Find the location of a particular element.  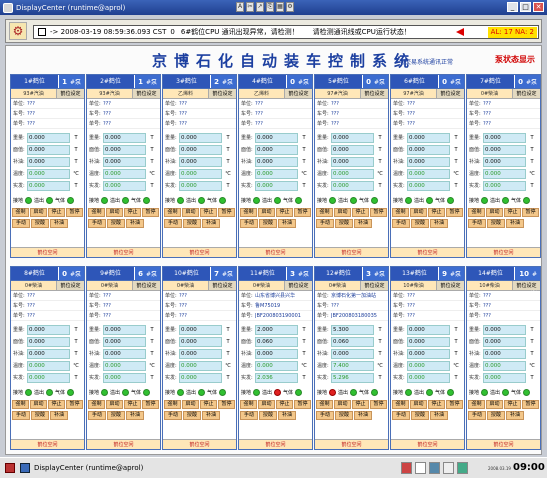

bay-name: 8#鹤位 is located at coordinates (34, 273).